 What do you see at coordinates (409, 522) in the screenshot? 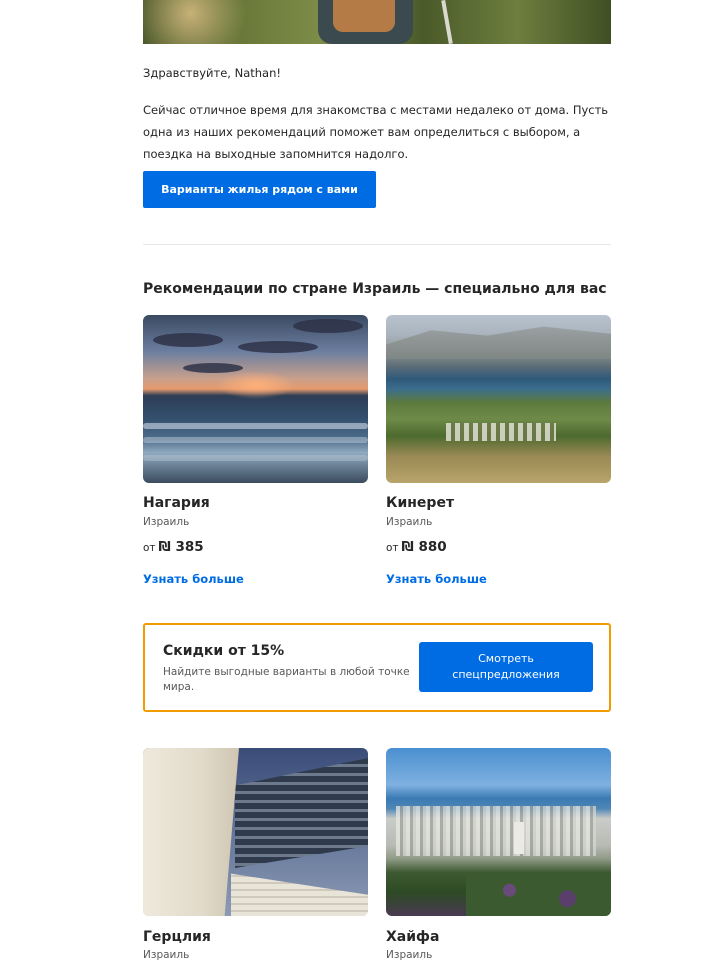
I see `kinneret-country: Израиль` at bounding box center [409, 522].